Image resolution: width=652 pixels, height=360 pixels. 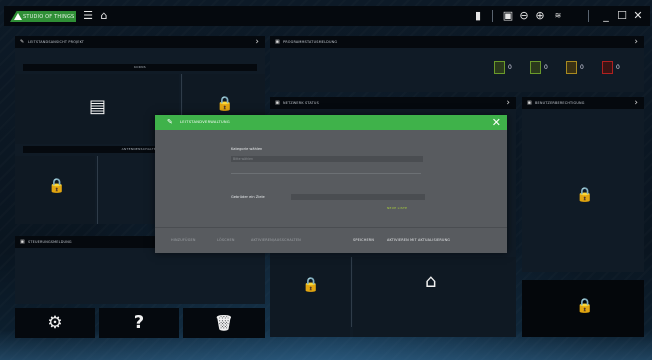 I want to click on panel-user-permissions: ▣ BENUTZERBERECHTIGUNG › 🔒, so click(x=583, y=184).